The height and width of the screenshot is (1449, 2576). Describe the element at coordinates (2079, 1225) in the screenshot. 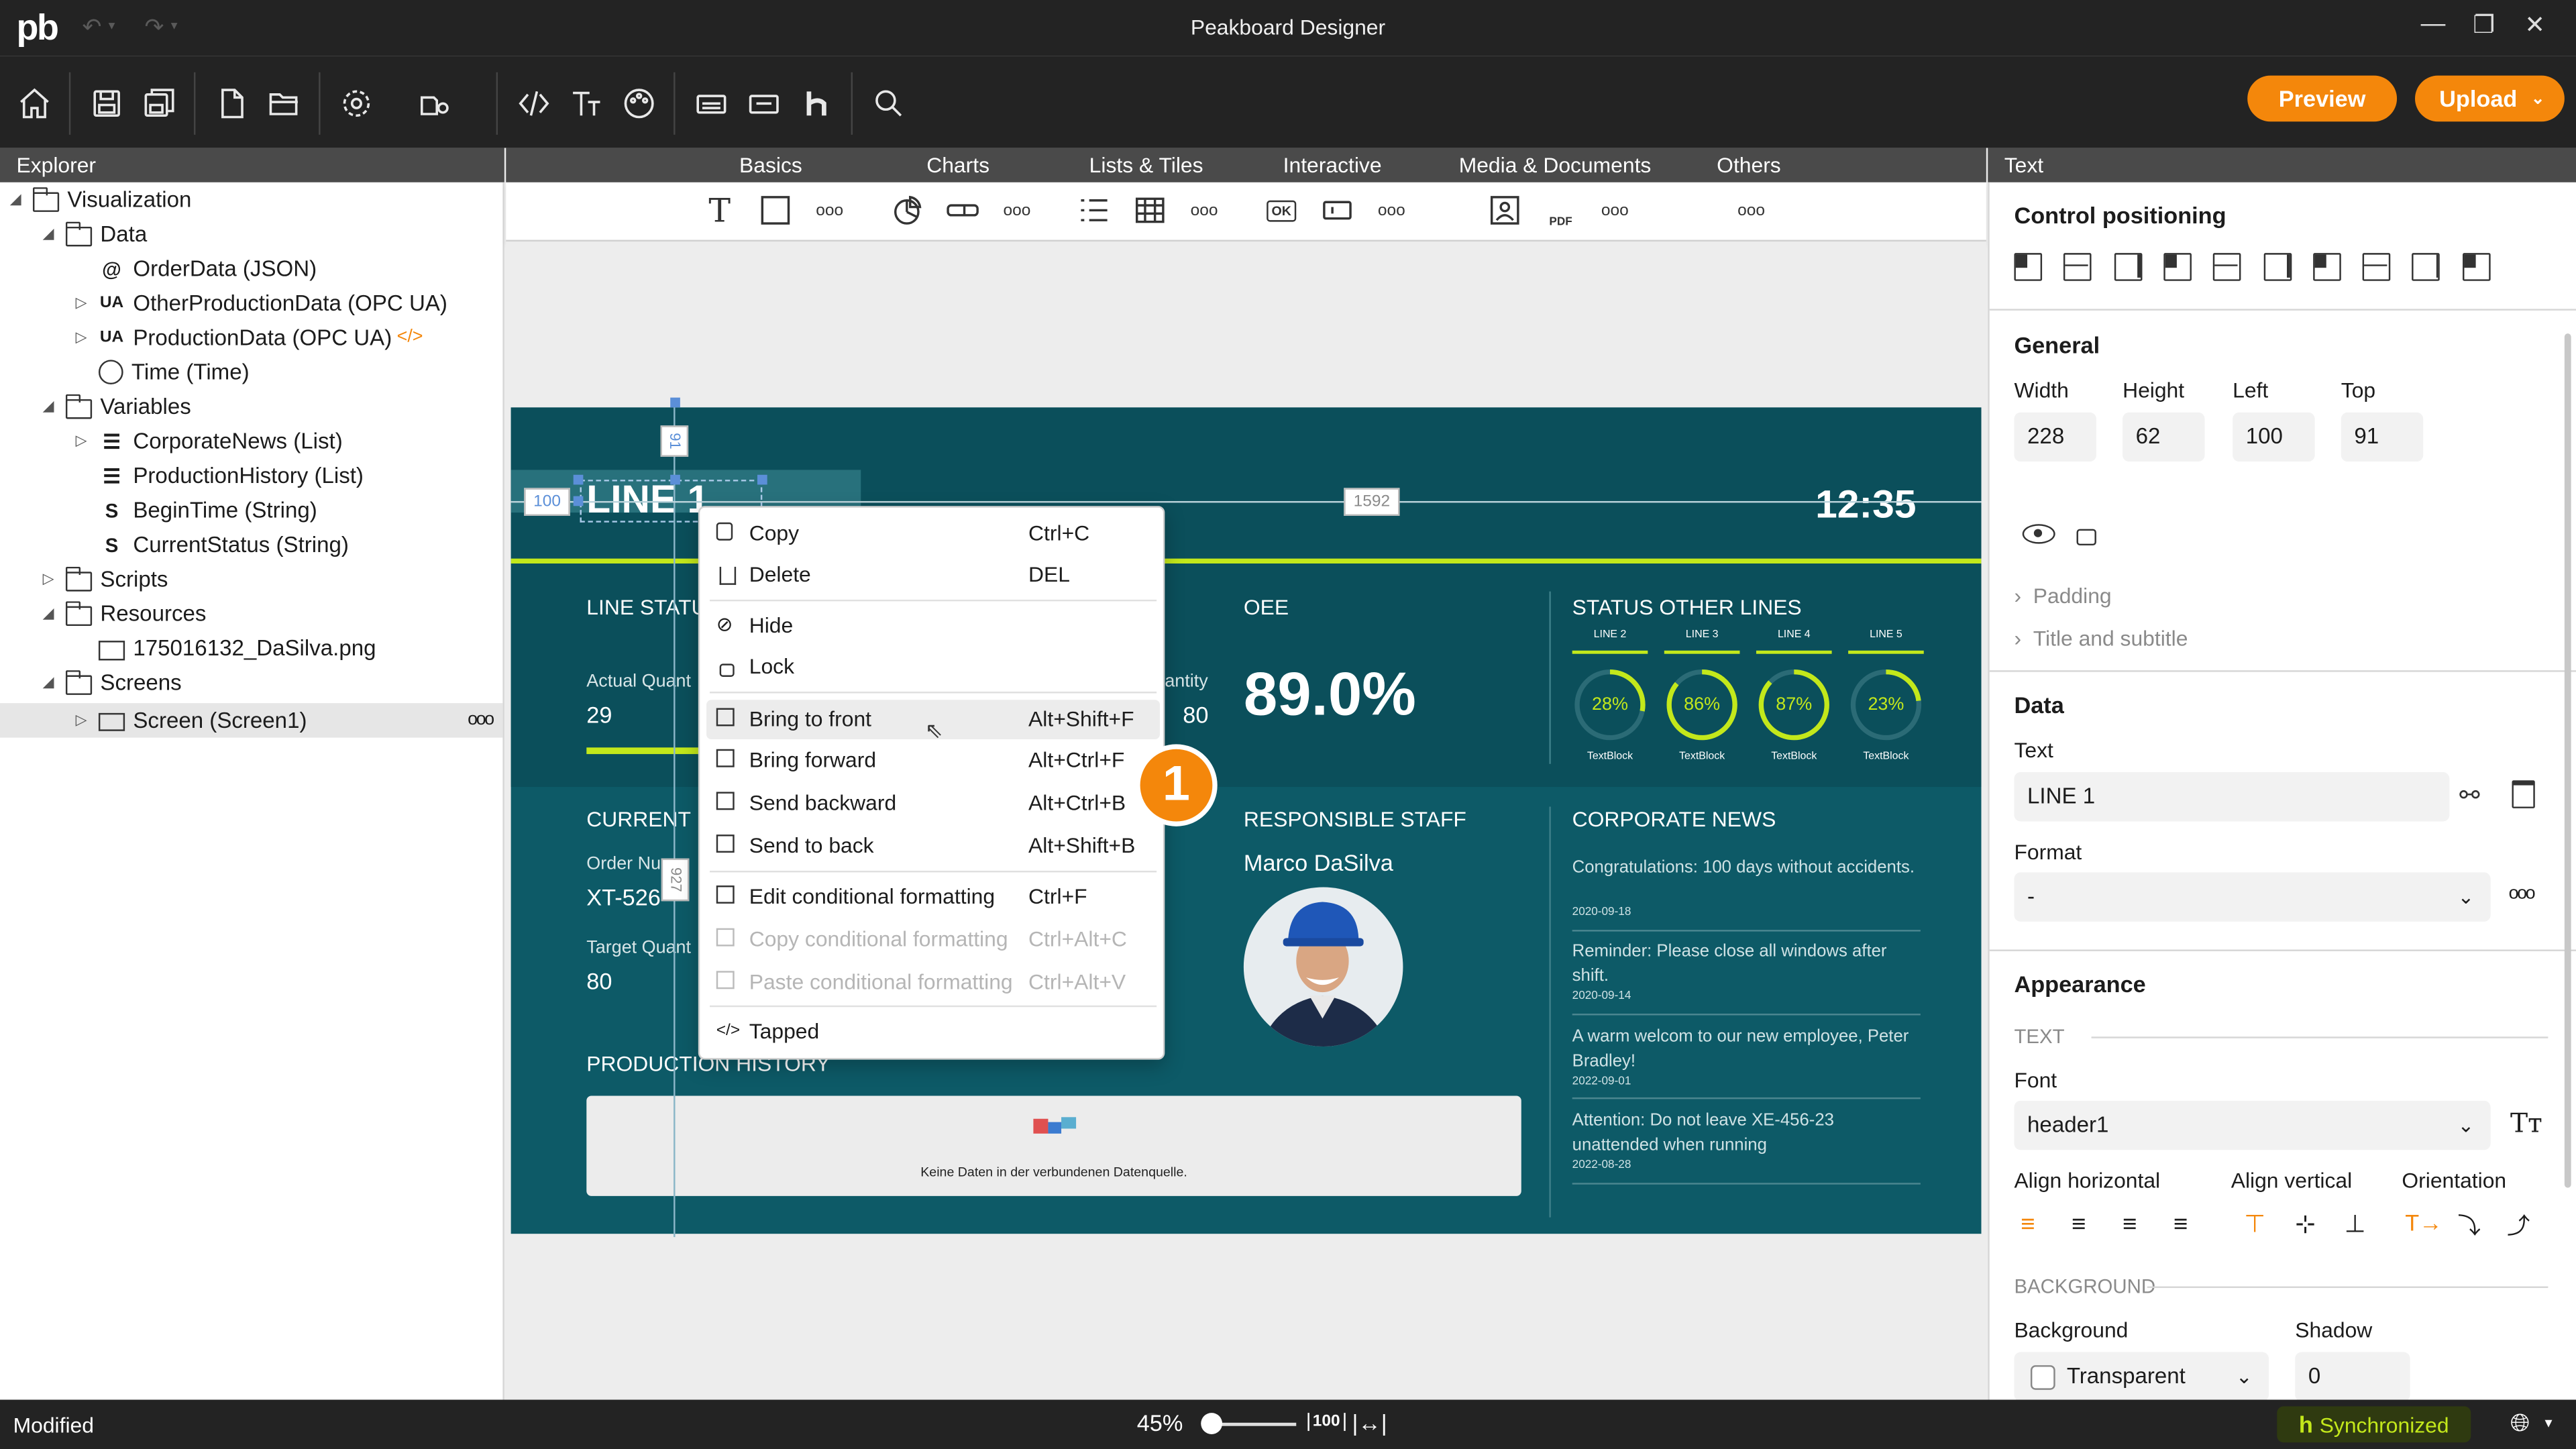

I see `align-center-icon: ≡` at that location.